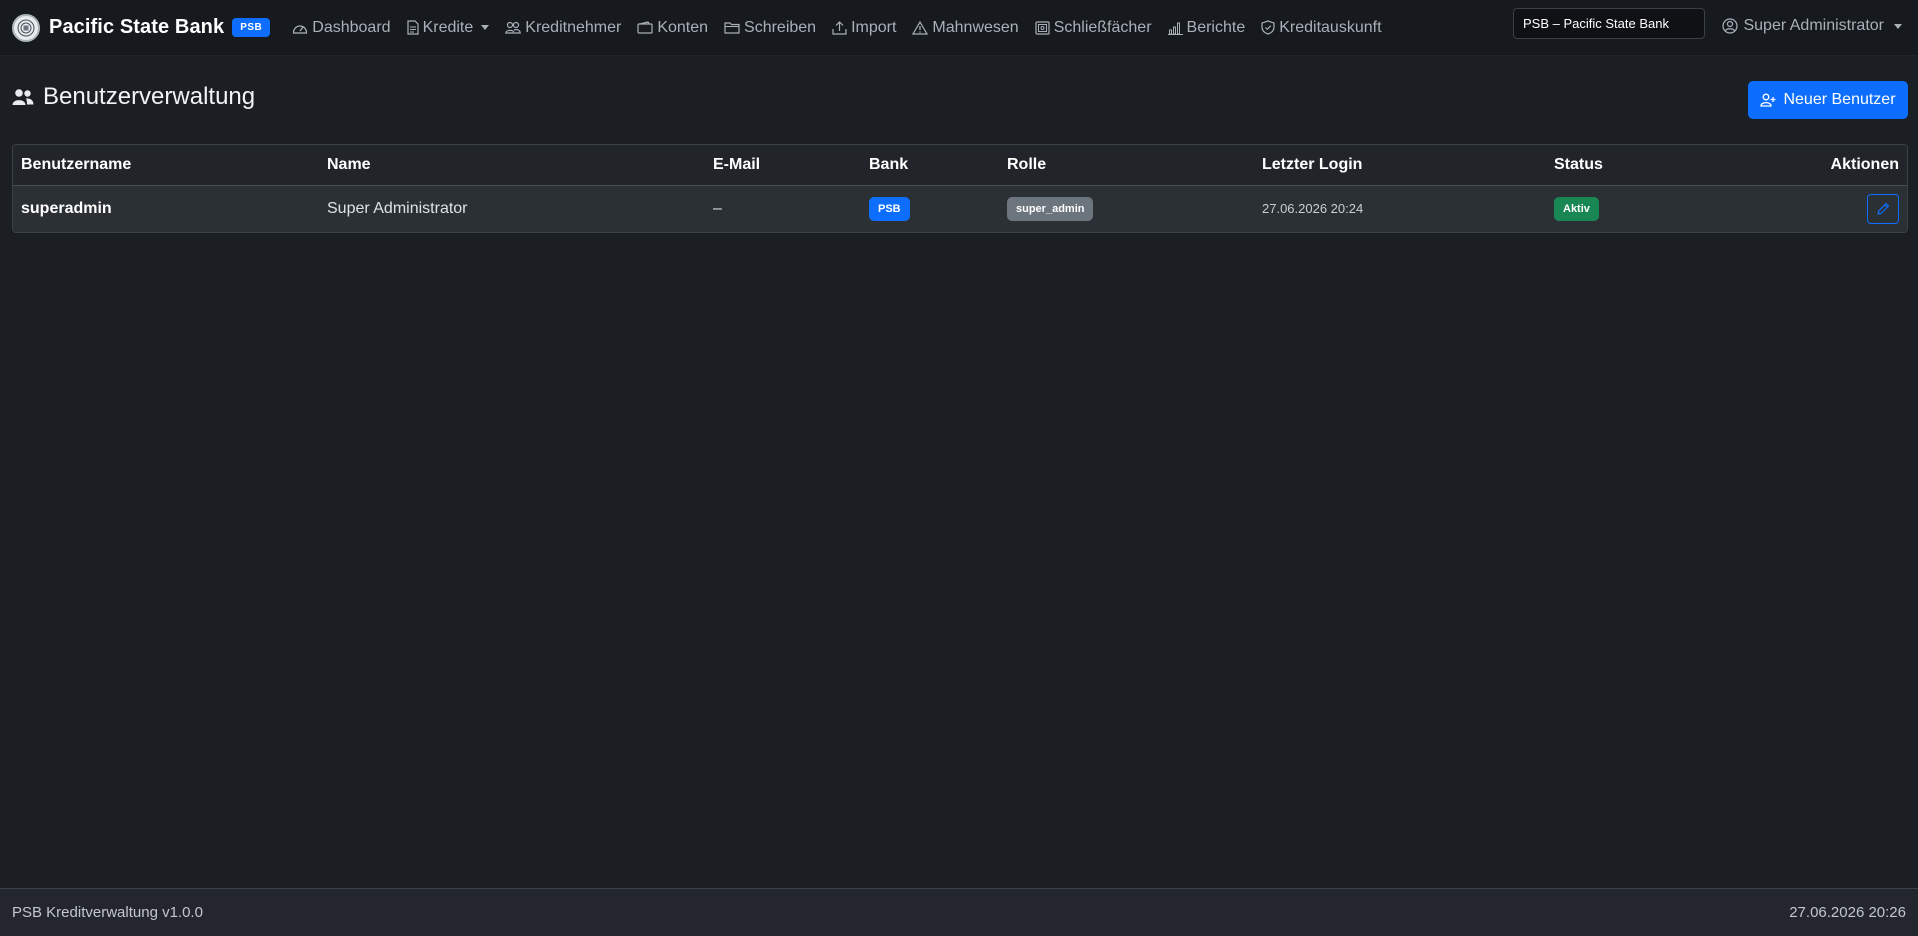 Image resolution: width=1918 pixels, height=936 pixels. What do you see at coordinates (732, 27) in the screenshot?
I see `folder-icon` at bounding box center [732, 27].